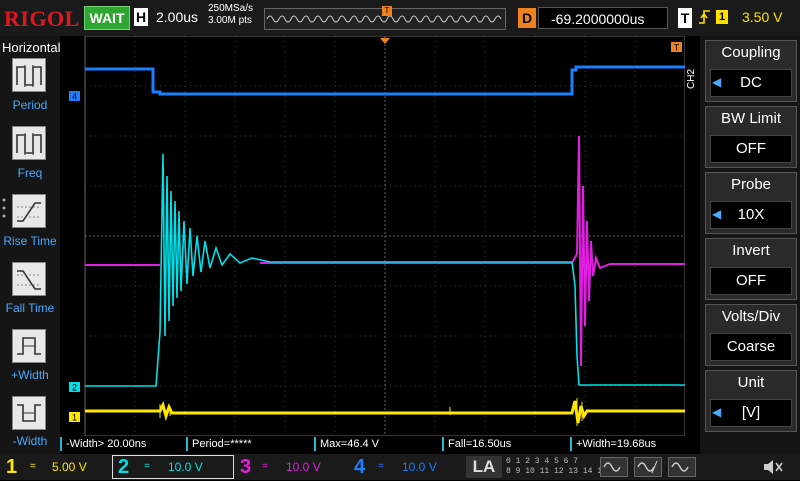 Image resolution: width=800 pixels, height=481 pixels. I want to click on probe-title: Probe, so click(751, 184).